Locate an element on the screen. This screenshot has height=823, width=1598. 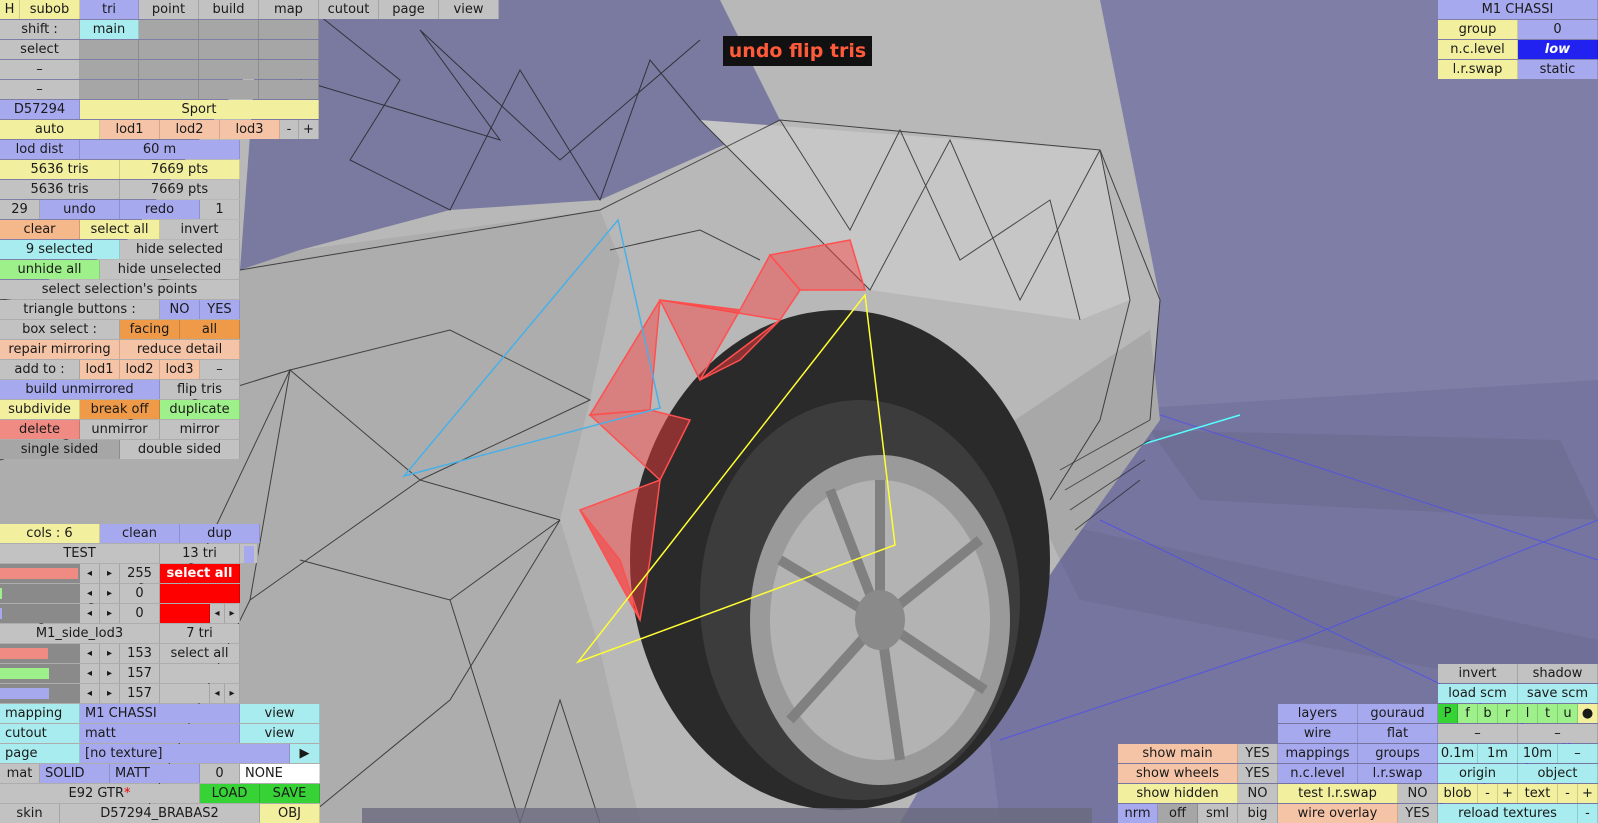
select-all-button: select all is located at coordinates (120, 229).